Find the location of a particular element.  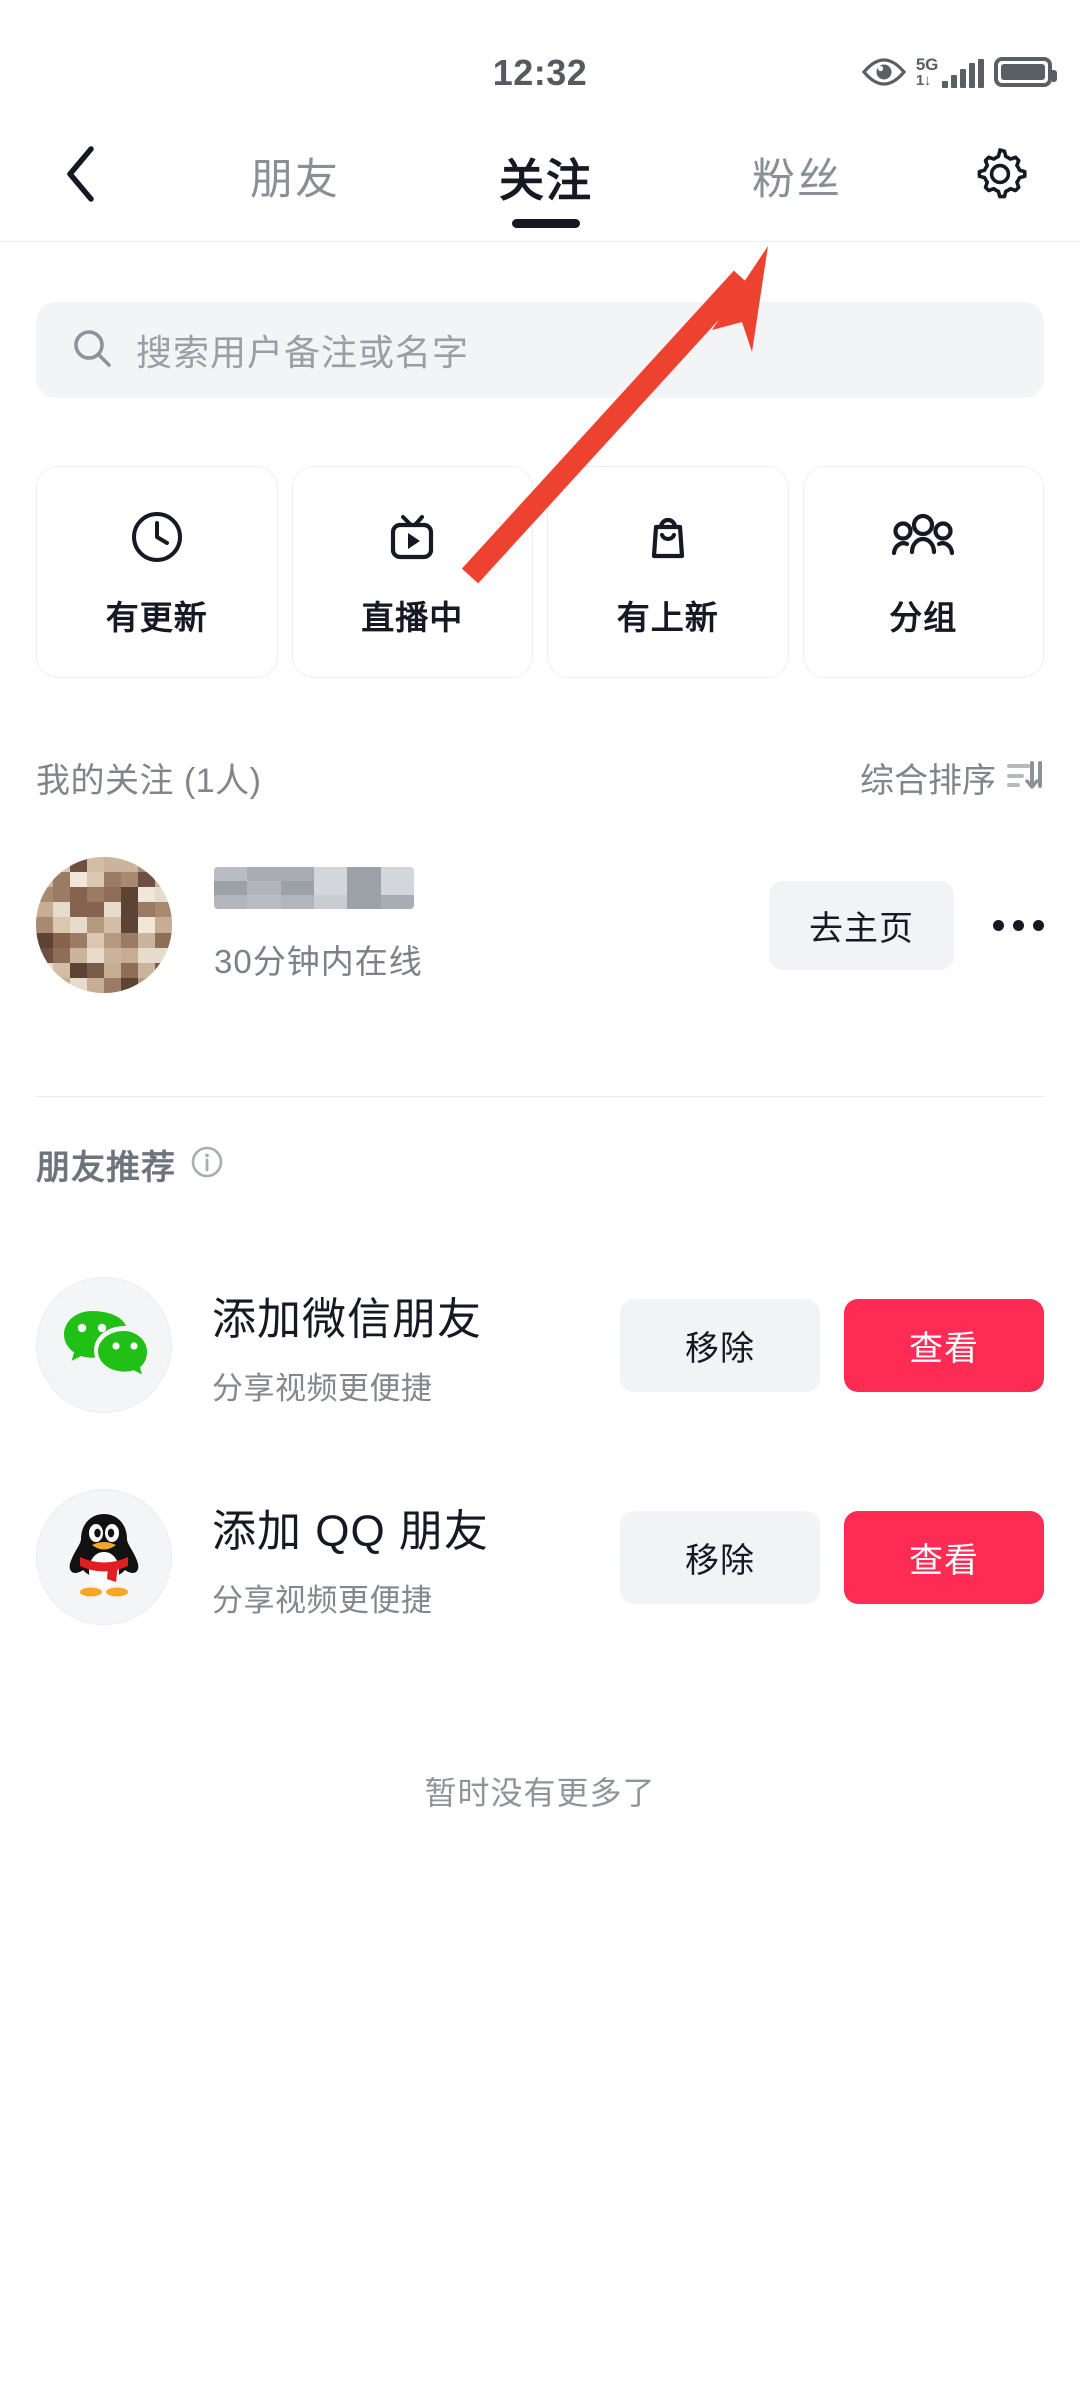

card-groups-label: 分组 is located at coordinates (923, 617).